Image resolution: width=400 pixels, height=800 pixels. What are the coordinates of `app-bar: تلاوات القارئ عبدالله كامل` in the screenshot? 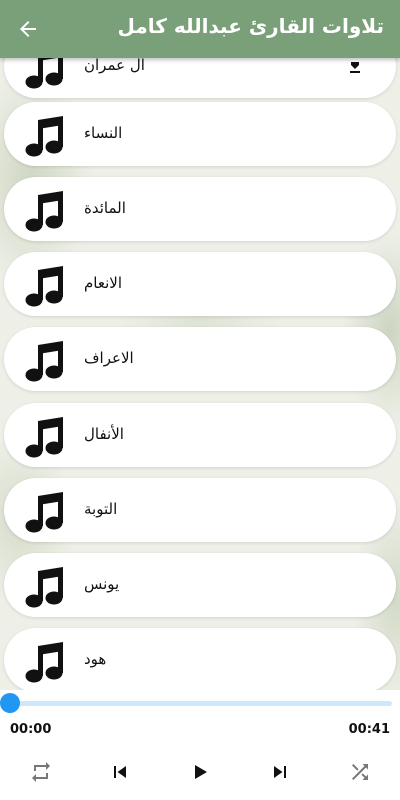 It's located at (200, 29).